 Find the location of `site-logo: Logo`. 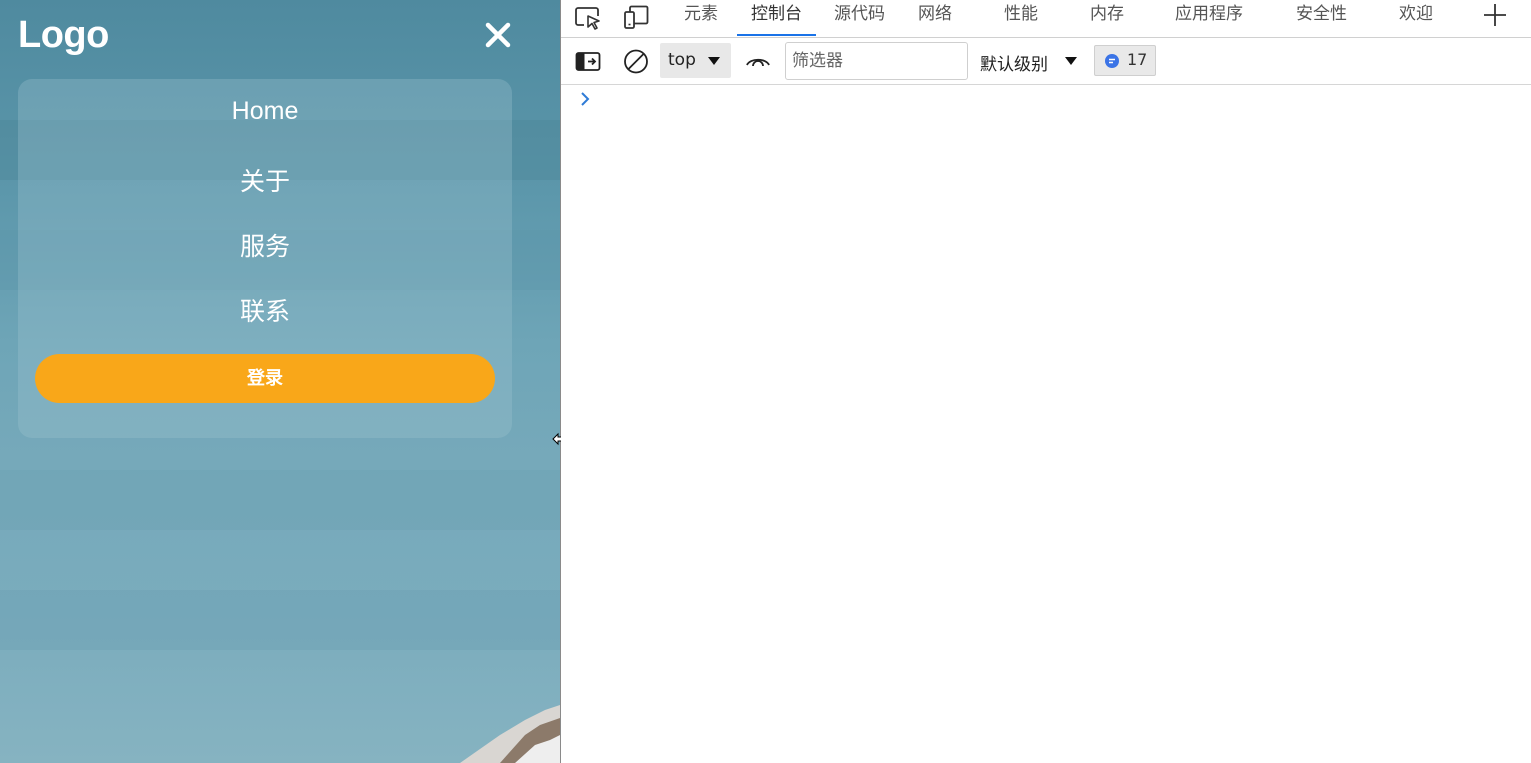

site-logo: Logo is located at coordinates (63, 35).